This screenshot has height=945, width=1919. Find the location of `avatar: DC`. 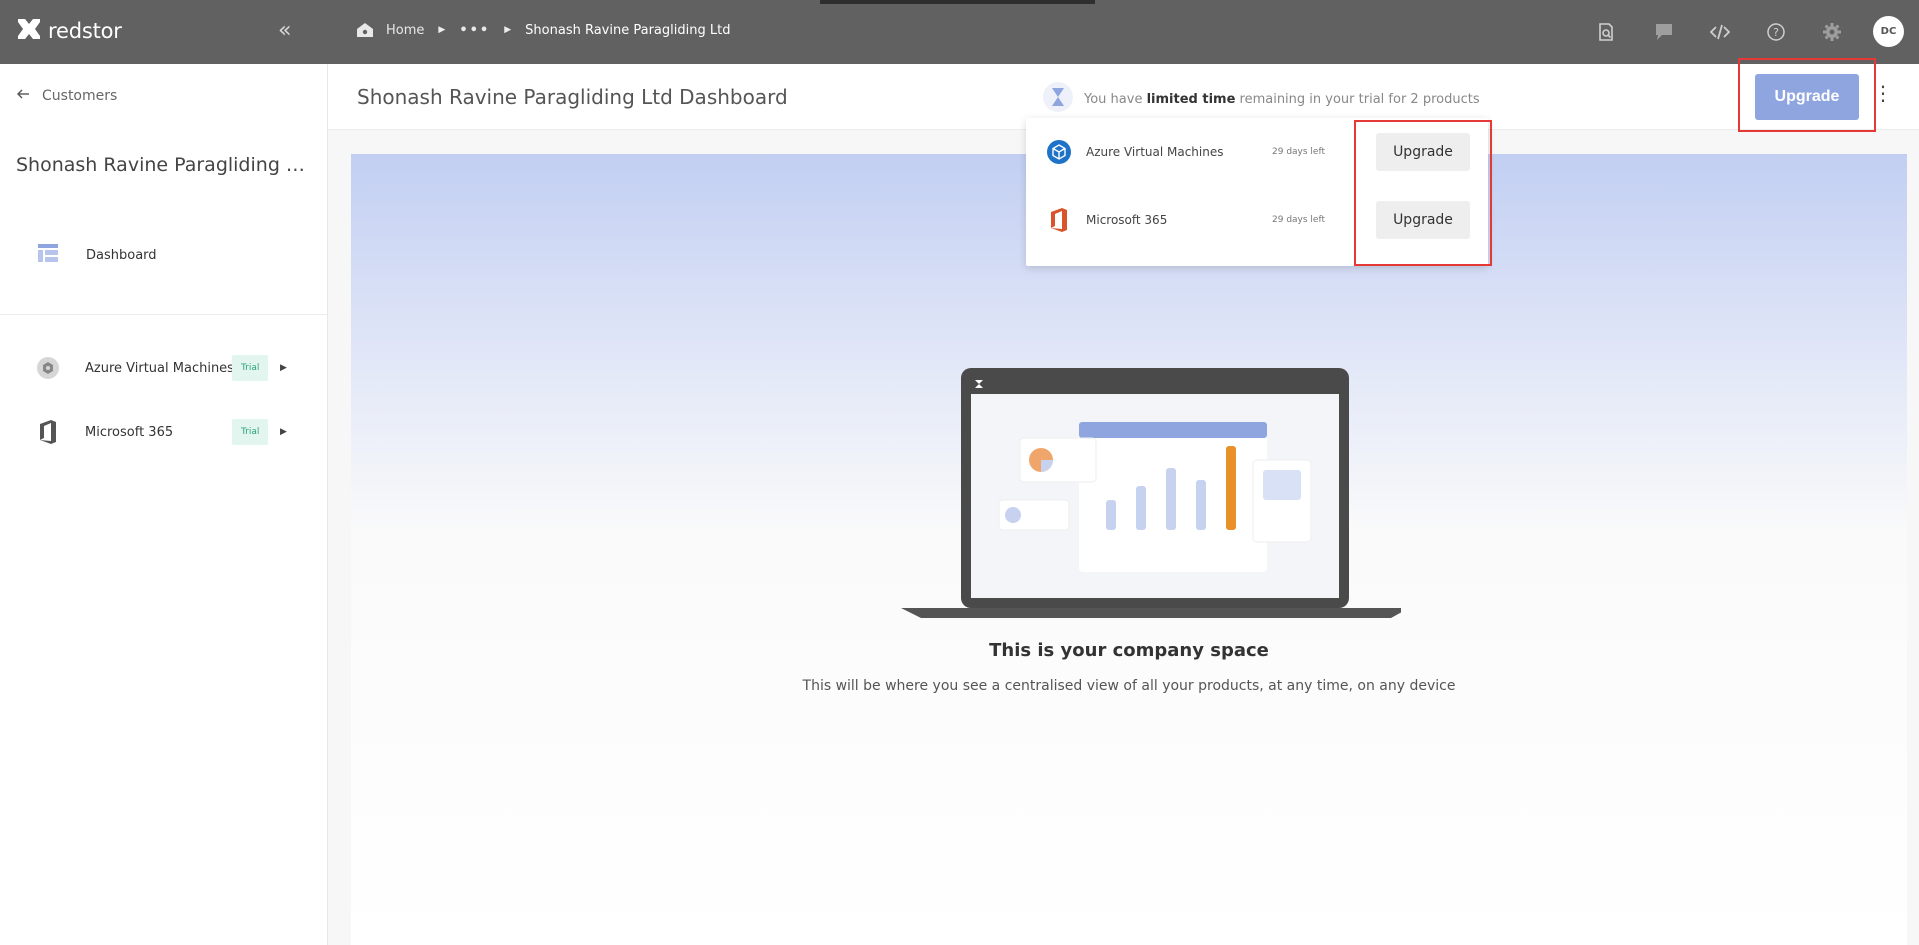

avatar: DC is located at coordinates (1888, 31).